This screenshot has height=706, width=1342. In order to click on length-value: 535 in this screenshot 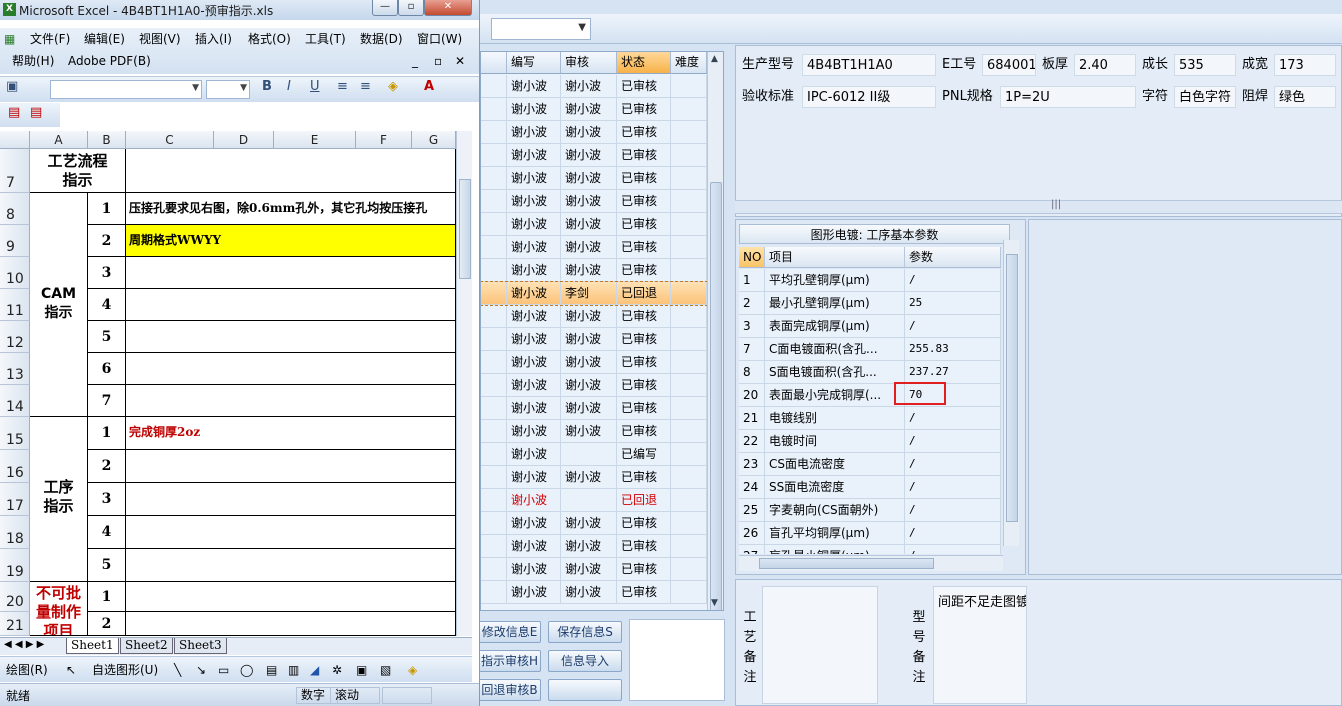, I will do `click(1205, 65)`.